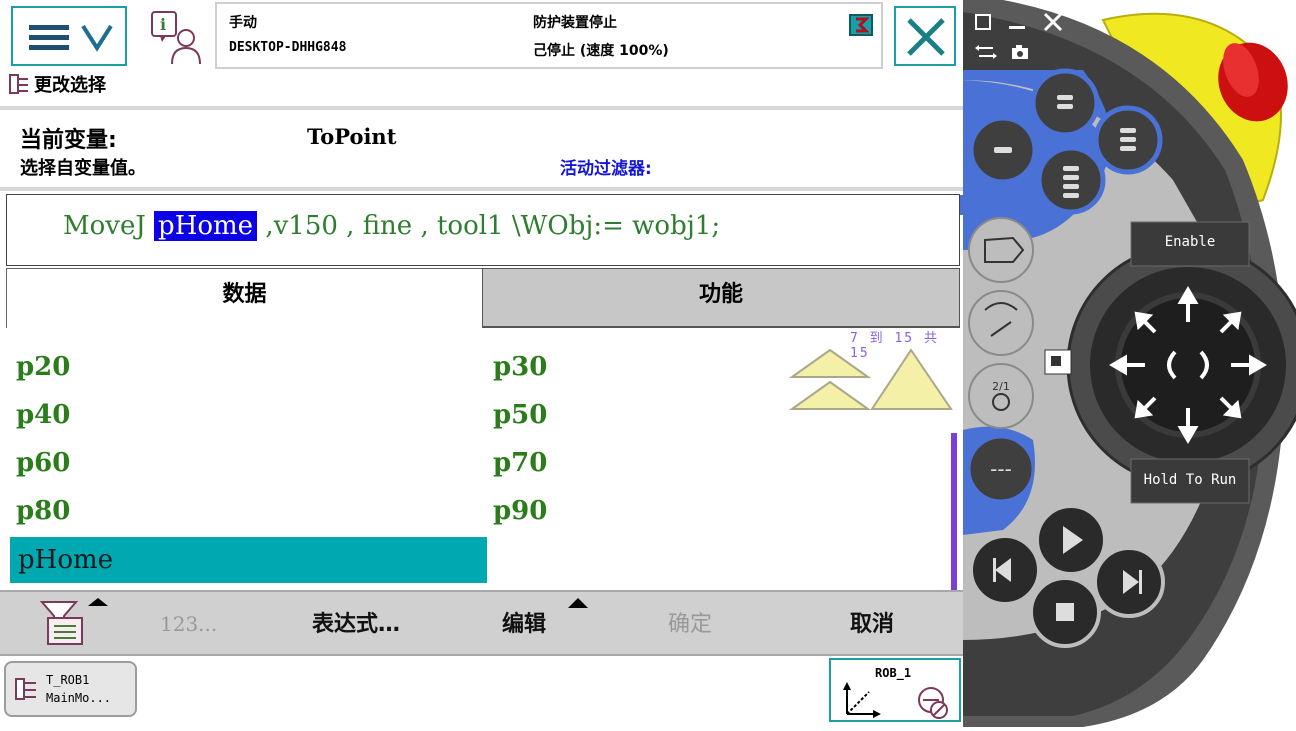 The width and height of the screenshot is (1296, 731). Describe the element at coordinates (911, 379) in the screenshot. I see `scroll-up-icon` at that location.